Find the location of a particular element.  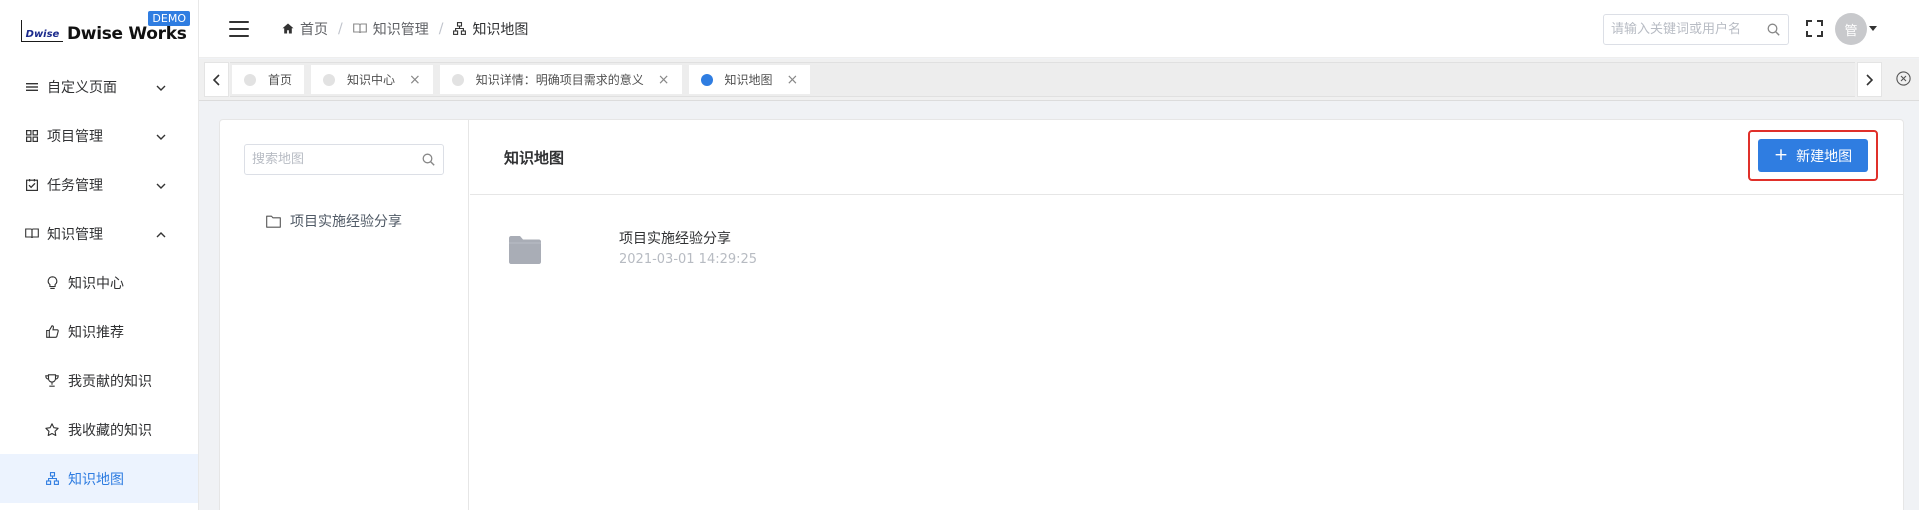

tabs-bar: 首页 知识中心 × 知识详情：明确项目需求的意义 × 知识地图 × is located at coordinates (1059, 80).